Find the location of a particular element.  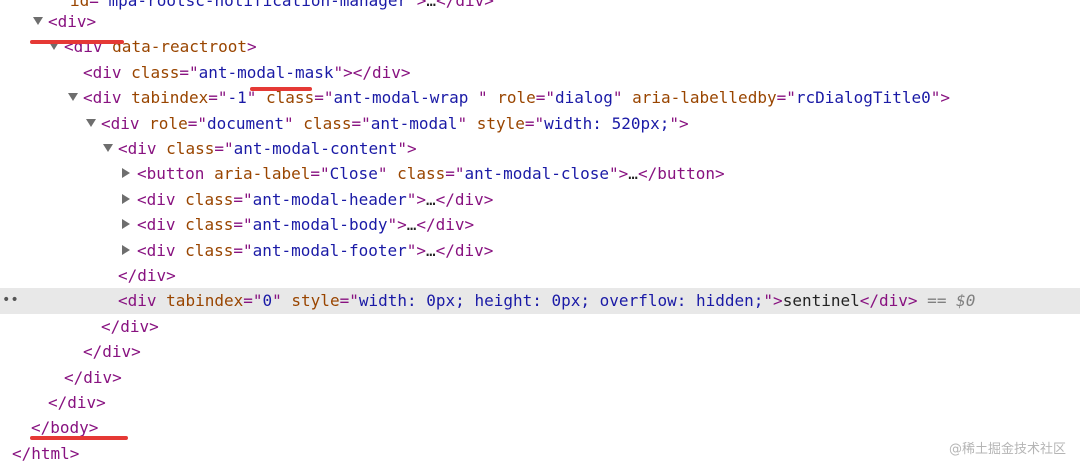

tag-token: </html> is located at coordinates (46, 453).